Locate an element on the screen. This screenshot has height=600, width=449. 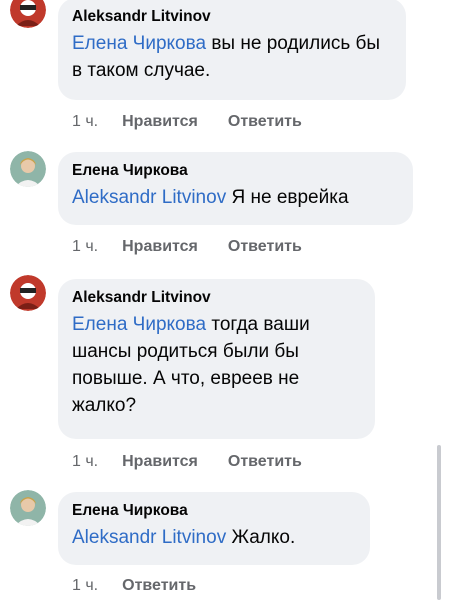
scrollbar is located at coordinates (439, 522).